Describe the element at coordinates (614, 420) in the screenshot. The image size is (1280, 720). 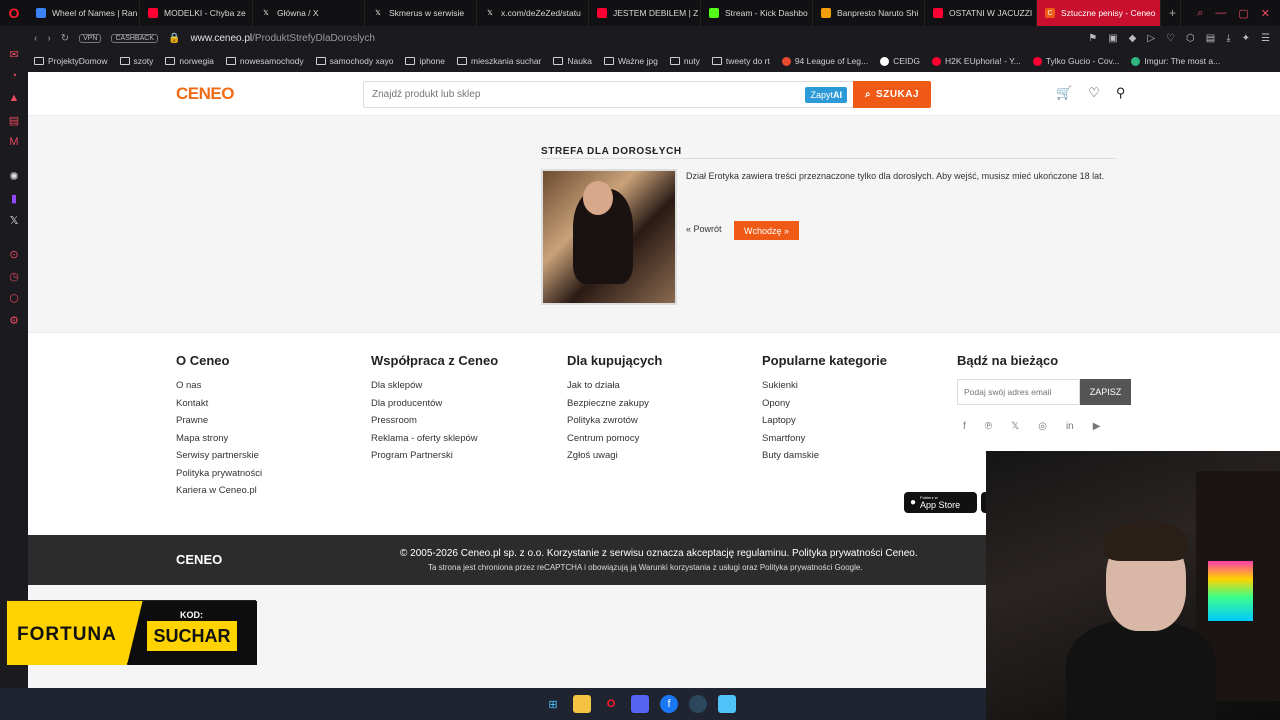
I see `footer-link: Polityka zwrotów` at that location.